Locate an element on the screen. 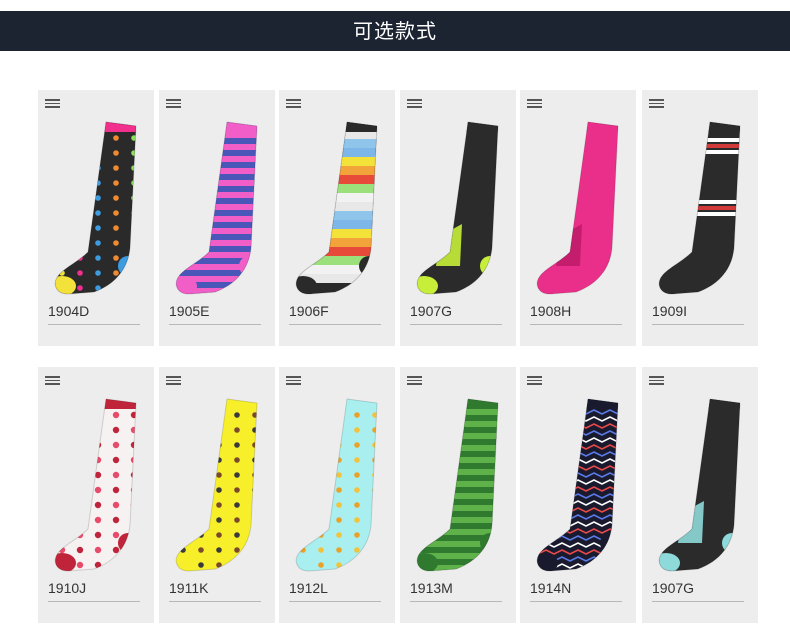 The image size is (790, 637). product-card: 1908H is located at coordinates (578, 218).